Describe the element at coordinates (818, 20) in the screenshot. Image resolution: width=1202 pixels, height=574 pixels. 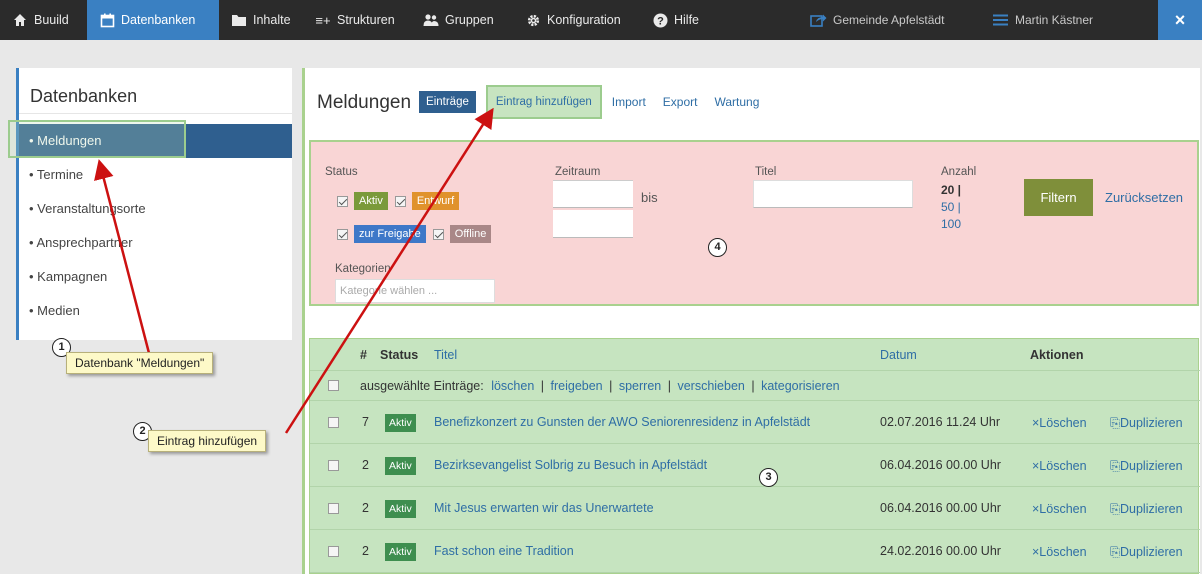
I see `share-icon` at that location.